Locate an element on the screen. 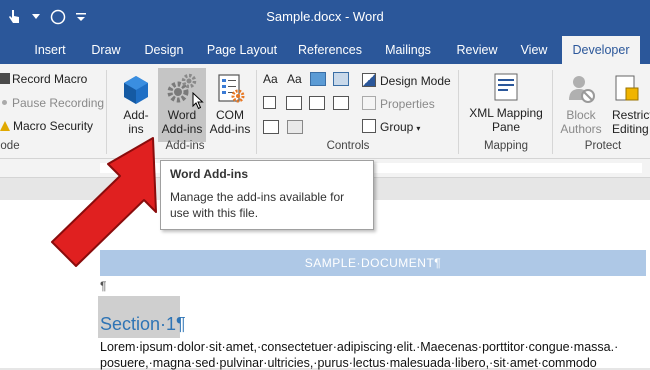 Image resolution: width=650 pixels, height=370 pixels. design-mode-button: Design Mode is located at coordinates (406, 80).